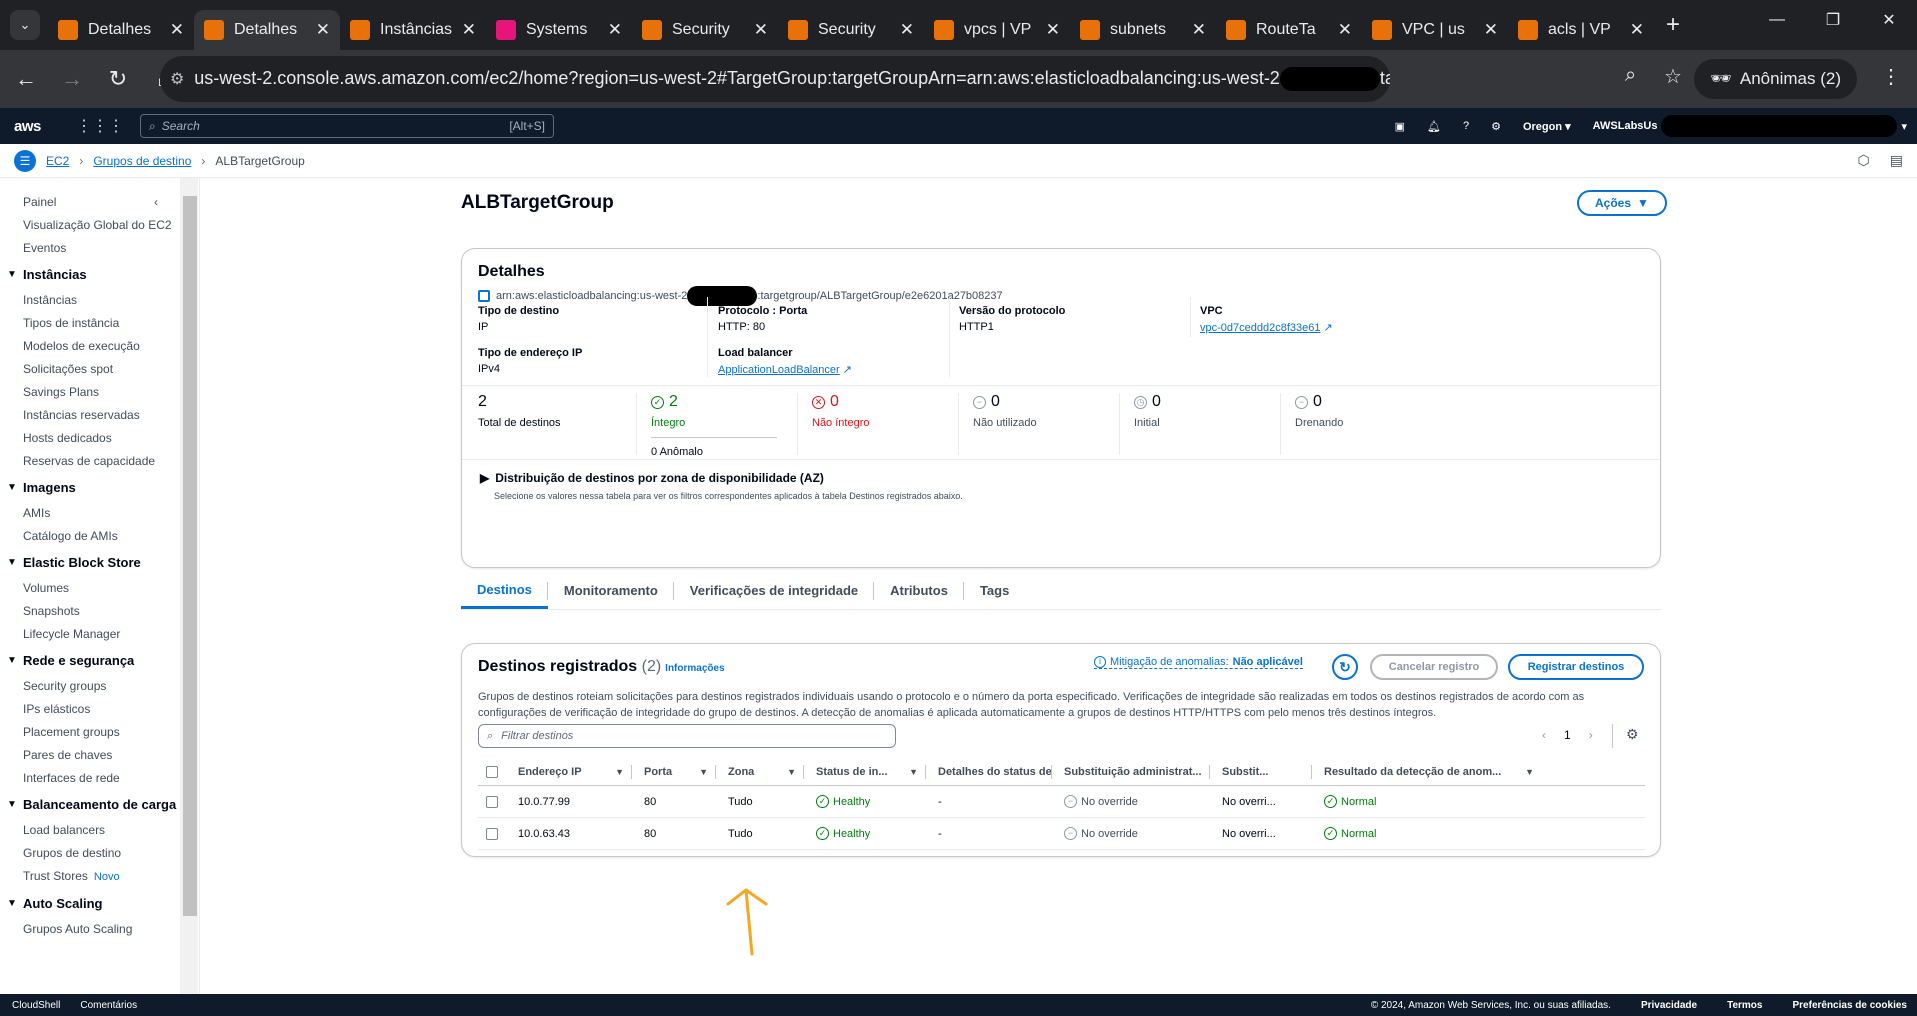  What do you see at coordinates (1632, 734) in the screenshot?
I see `table-settings-gear-icon: ⚙` at bounding box center [1632, 734].